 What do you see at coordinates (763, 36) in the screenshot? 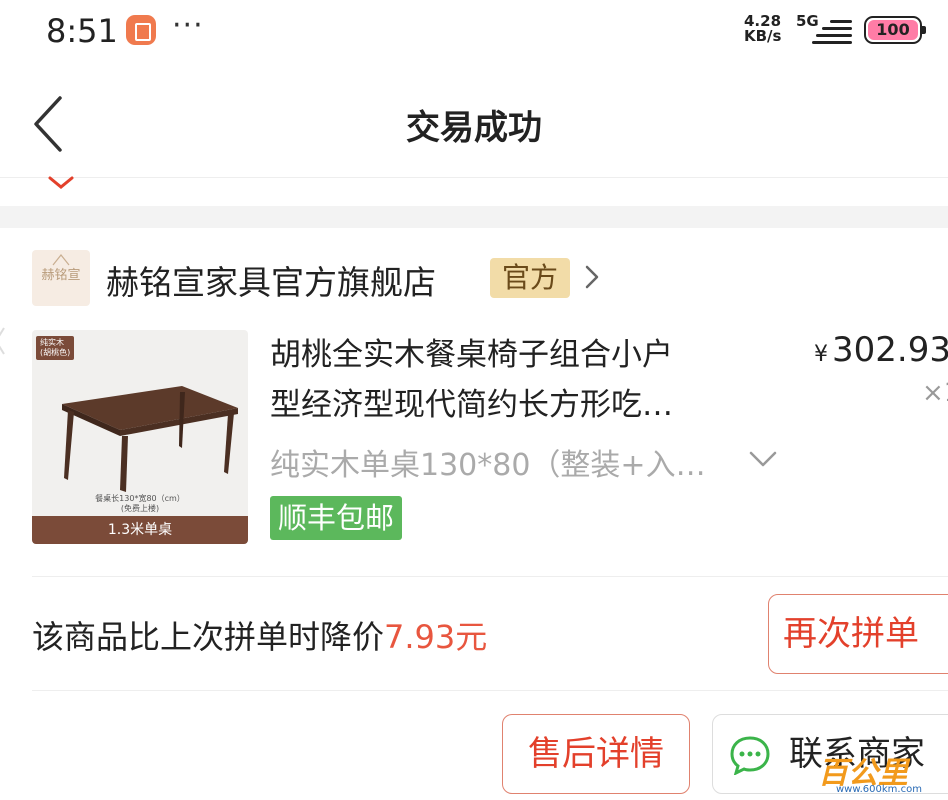
I see `network-speed-unit: KB/s` at bounding box center [763, 36].